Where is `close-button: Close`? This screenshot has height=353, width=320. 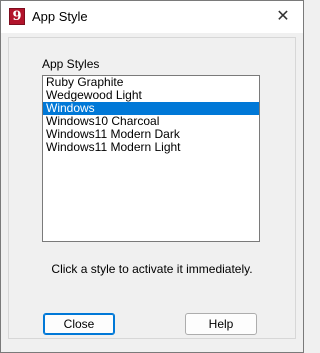
close-button: Close is located at coordinates (79, 324).